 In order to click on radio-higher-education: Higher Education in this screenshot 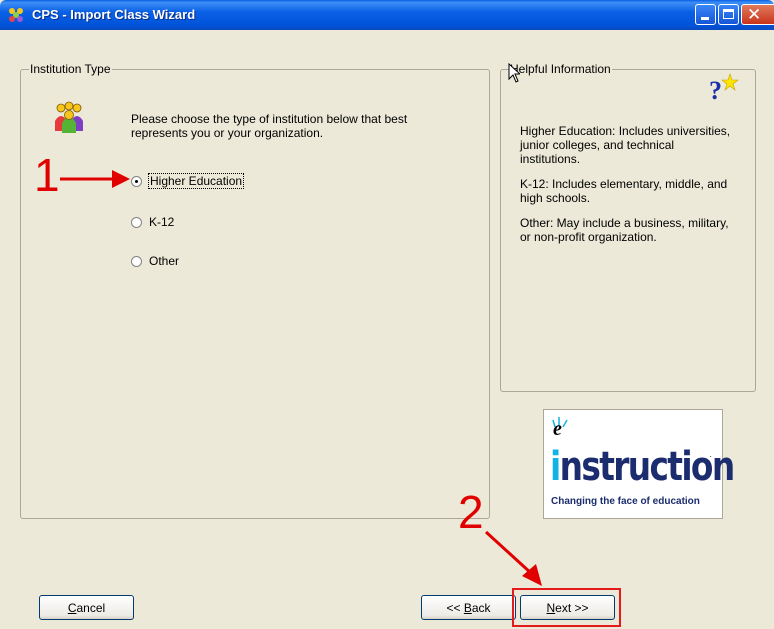, I will do `click(188, 181)`.